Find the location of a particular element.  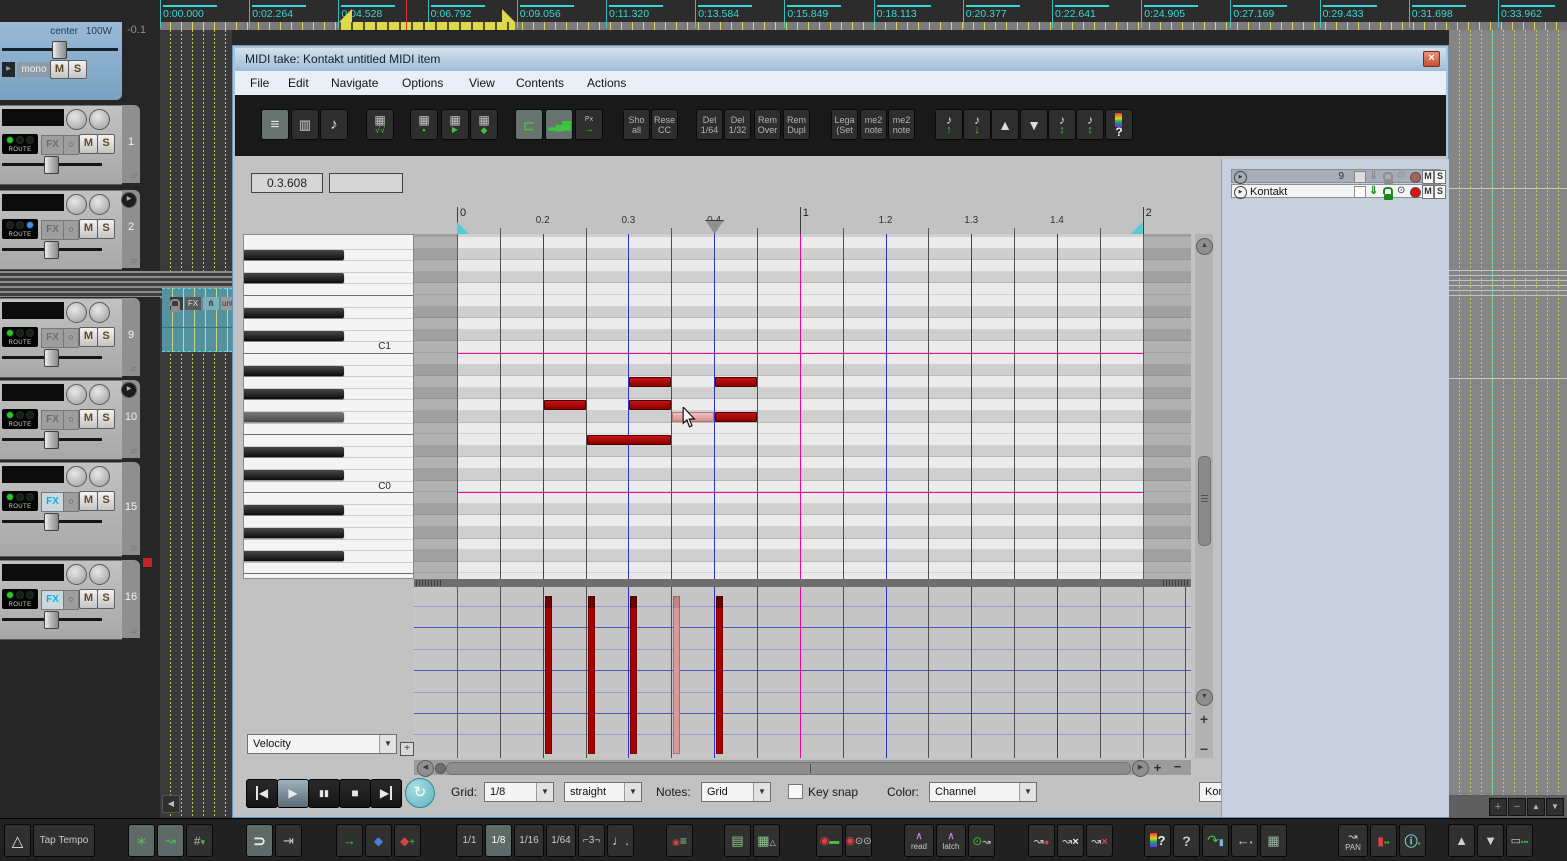

toolbar-me2-note: me2 note is located at coordinates (901, 124).